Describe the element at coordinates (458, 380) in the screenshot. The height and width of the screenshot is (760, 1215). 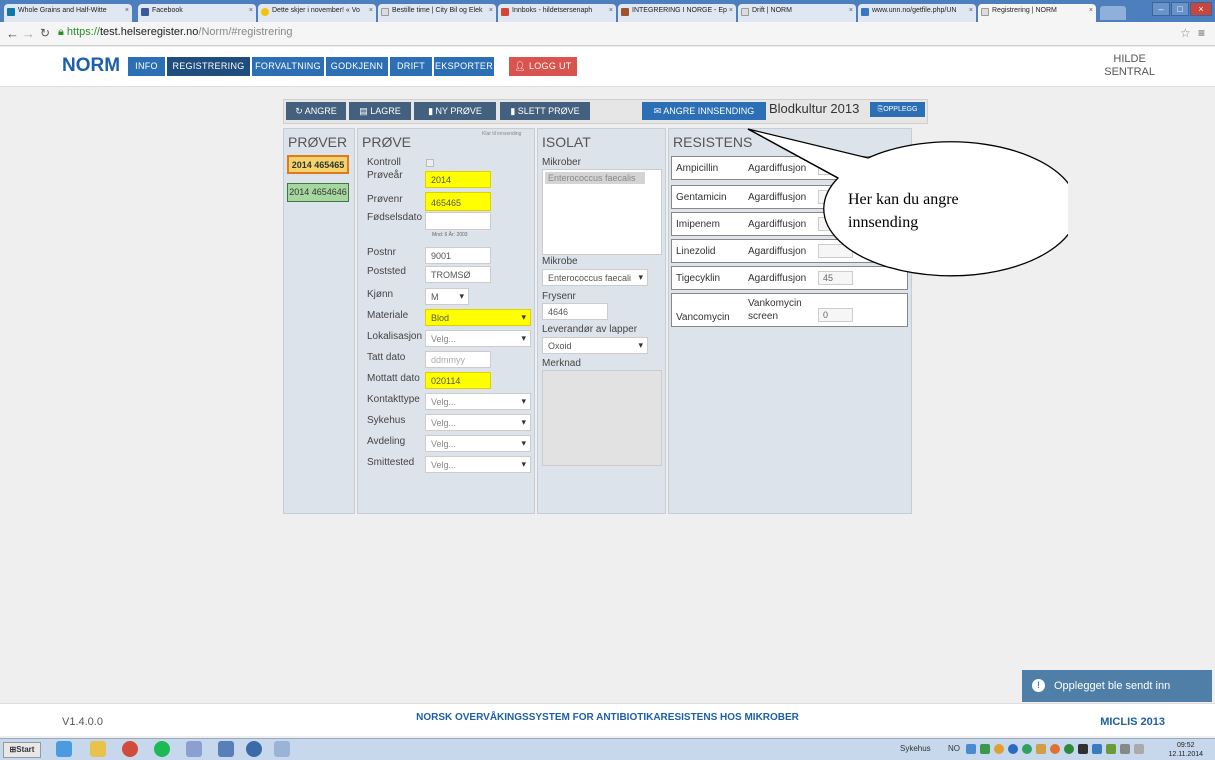
I see `mottatt-dato-field: 020114` at that location.